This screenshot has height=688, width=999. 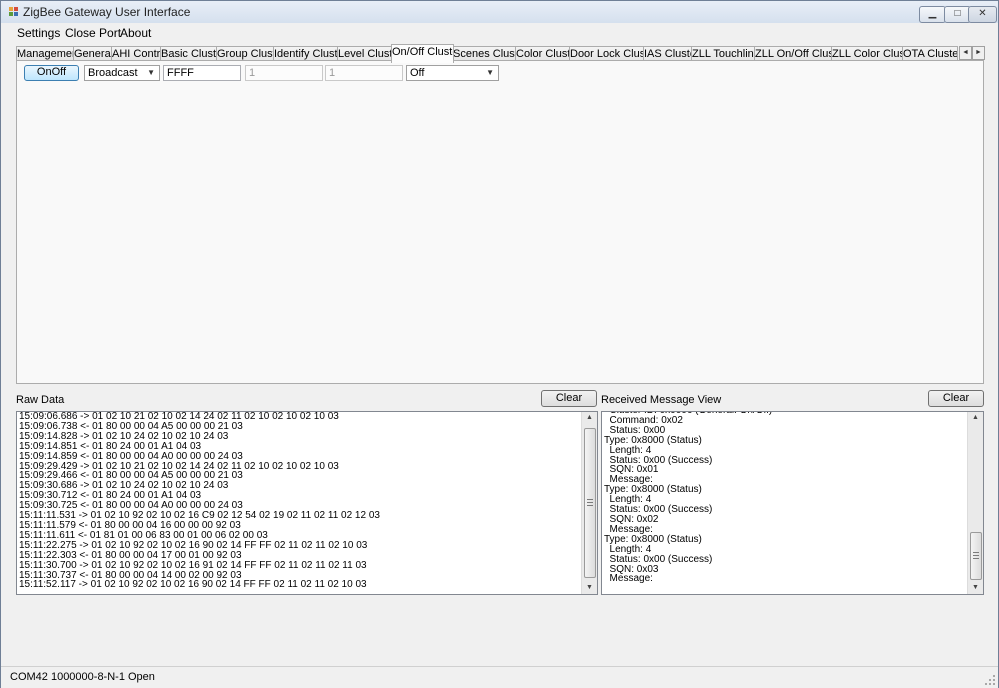 I want to click on received-view-label: Received Message View, so click(x=661, y=400).